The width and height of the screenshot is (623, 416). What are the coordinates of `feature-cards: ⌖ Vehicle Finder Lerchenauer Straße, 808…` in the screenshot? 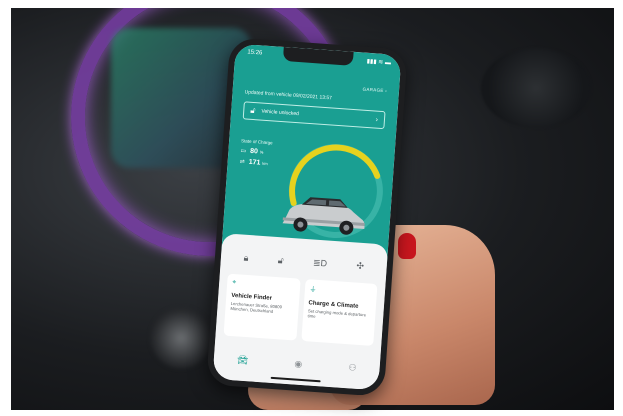 It's located at (300, 309).